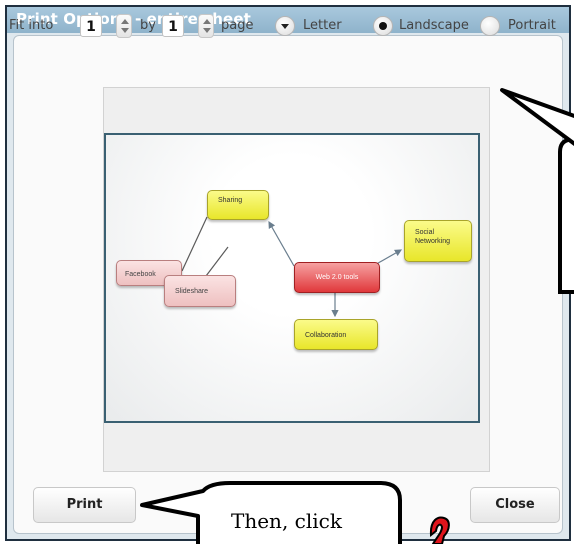 This screenshot has height=544, width=574. What do you see at coordinates (286, 521) in the screenshot?
I see `callout-instruction-text: Then, click` at bounding box center [286, 521].